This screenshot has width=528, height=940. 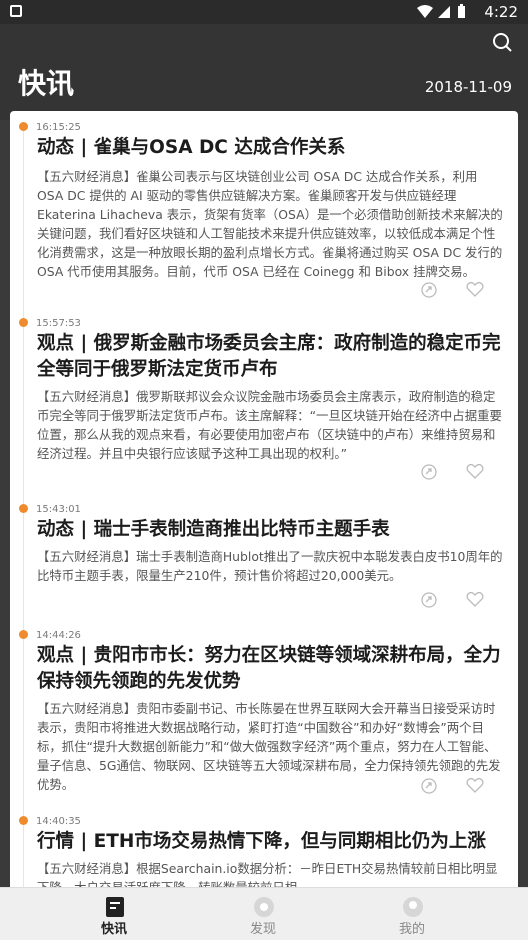 What do you see at coordinates (58, 635) in the screenshot?
I see `entry-time: 14:44:26` at bounding box center [58, 635].